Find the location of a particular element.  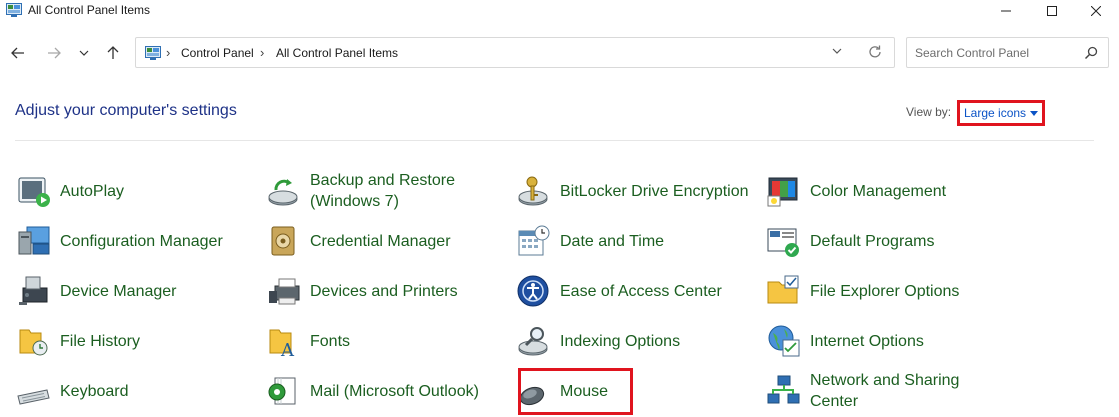

cp-item-devices-printers: Devices and Printers is located at coordinates (382, 292).